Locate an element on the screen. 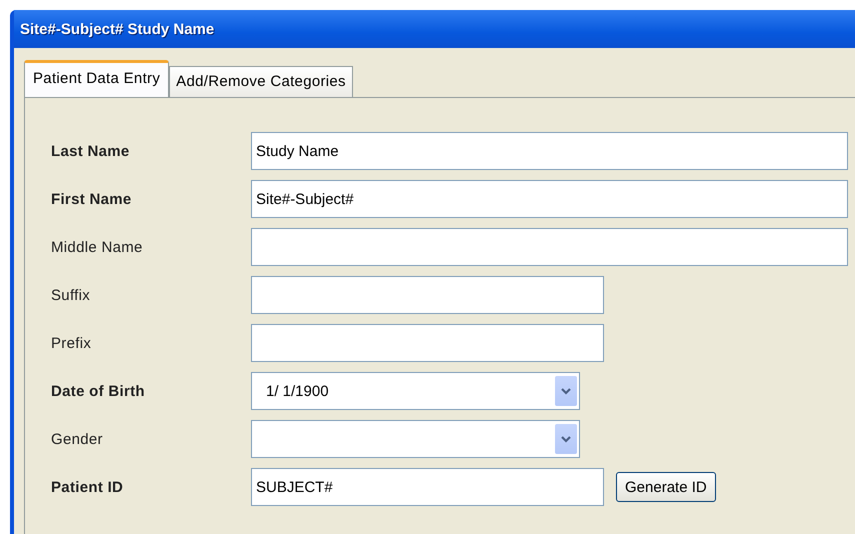 The height and width of the screenshot is (534, 855). field-label: First Name is located at coordinates (92, 199).